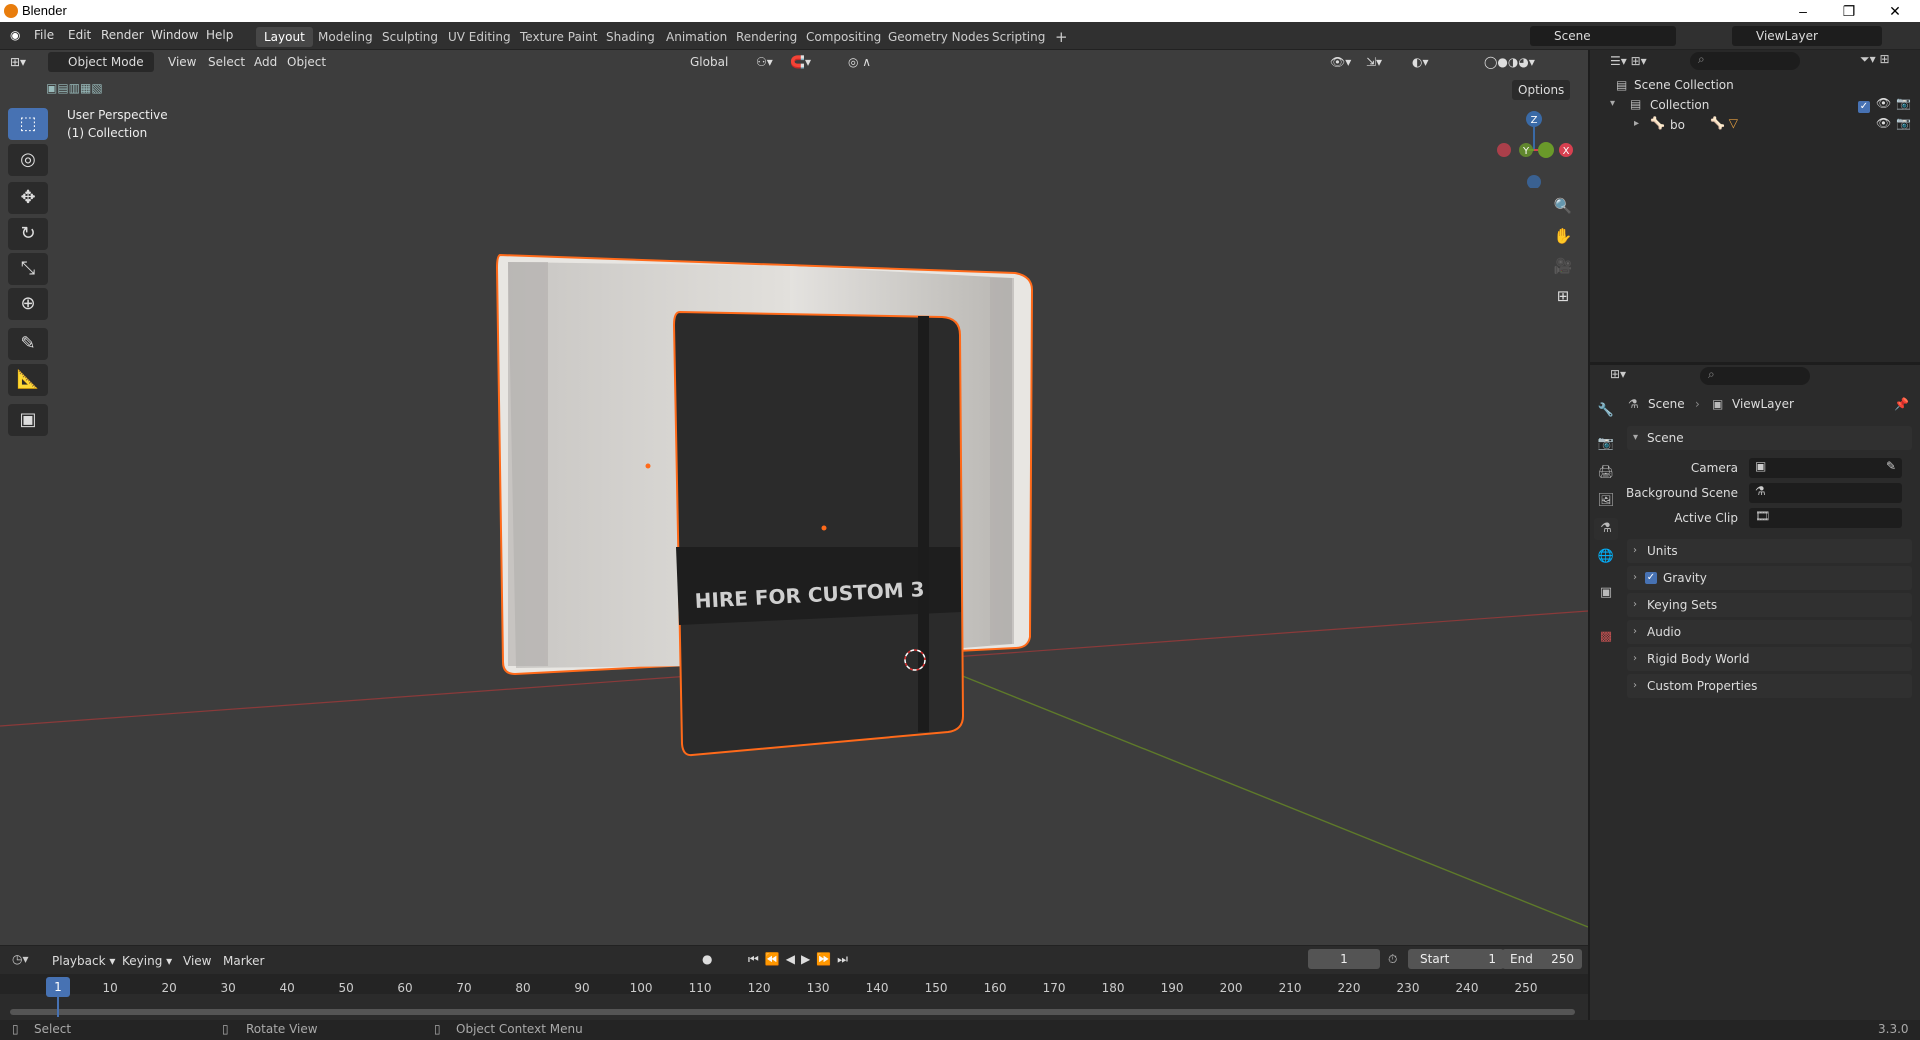  Describe the element at coordinates (707, 959) in the screenshot. I see `record-icon: ●` at that location.